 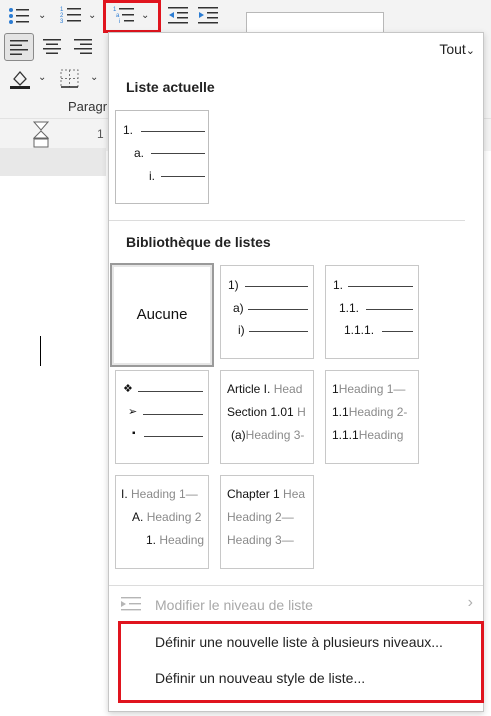 I want to click on list-tile-heading-decimal: 1Heading 1— 1.1Heading 2- 1.1.1Heading, so click(x=372, y=417).